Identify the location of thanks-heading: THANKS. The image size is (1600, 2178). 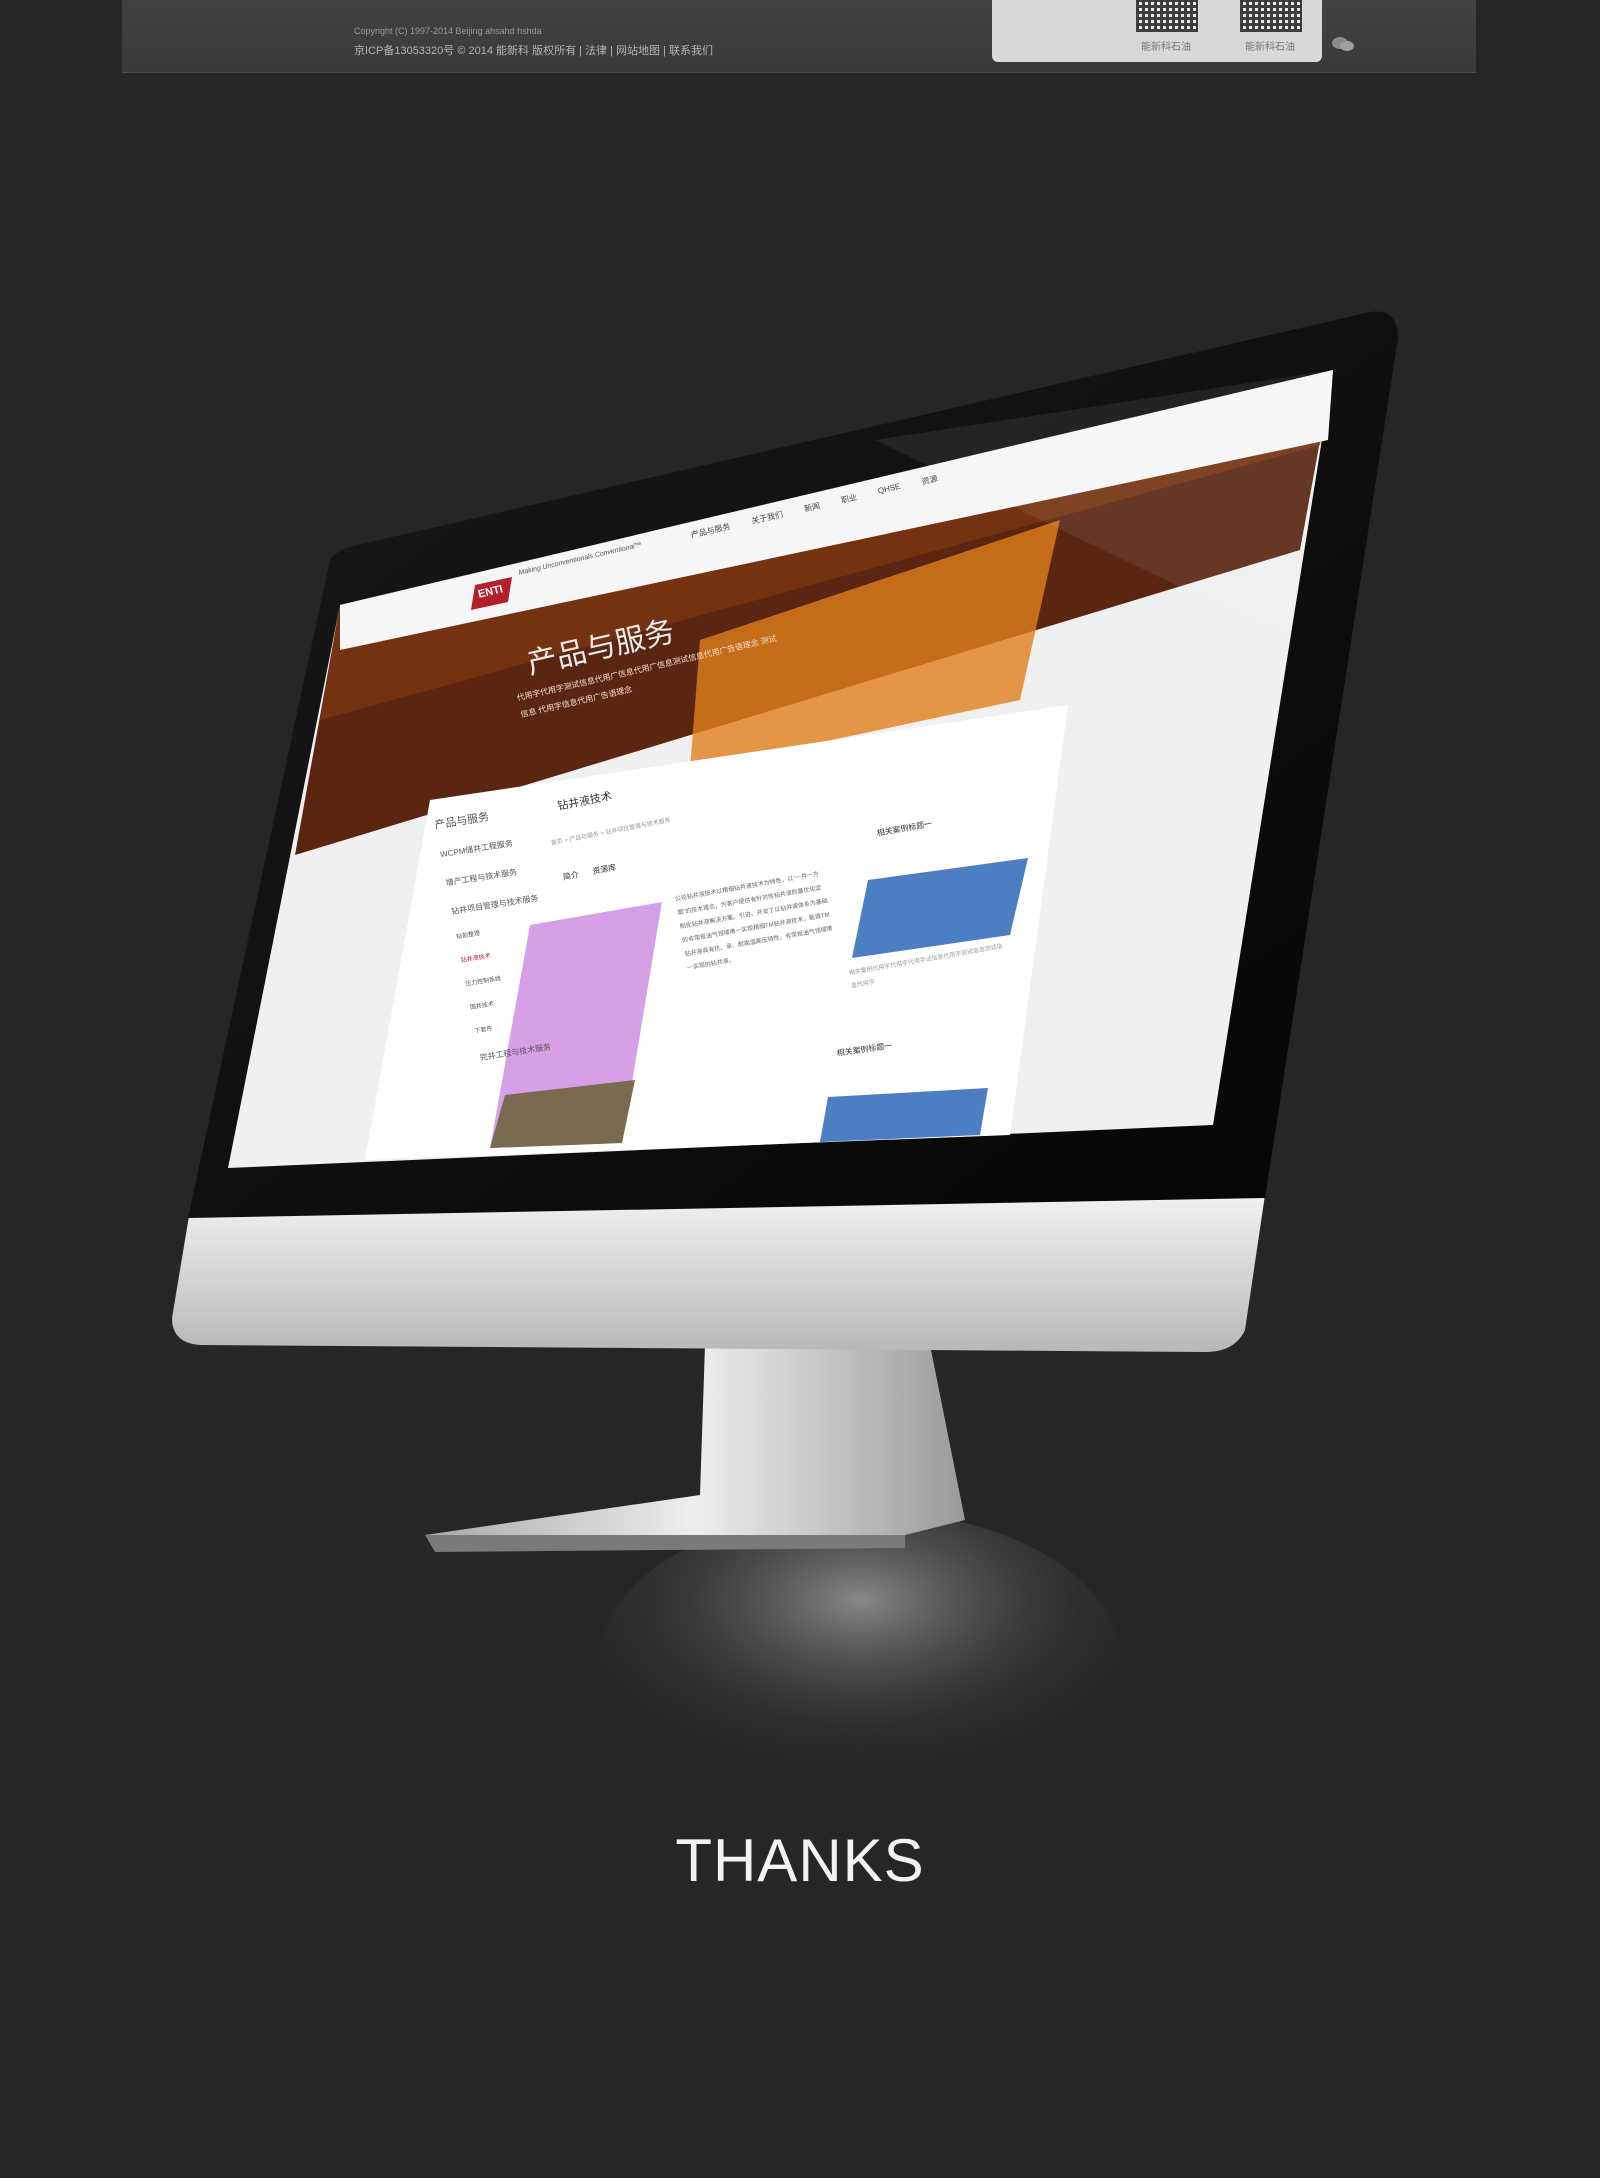
(800, 1860).